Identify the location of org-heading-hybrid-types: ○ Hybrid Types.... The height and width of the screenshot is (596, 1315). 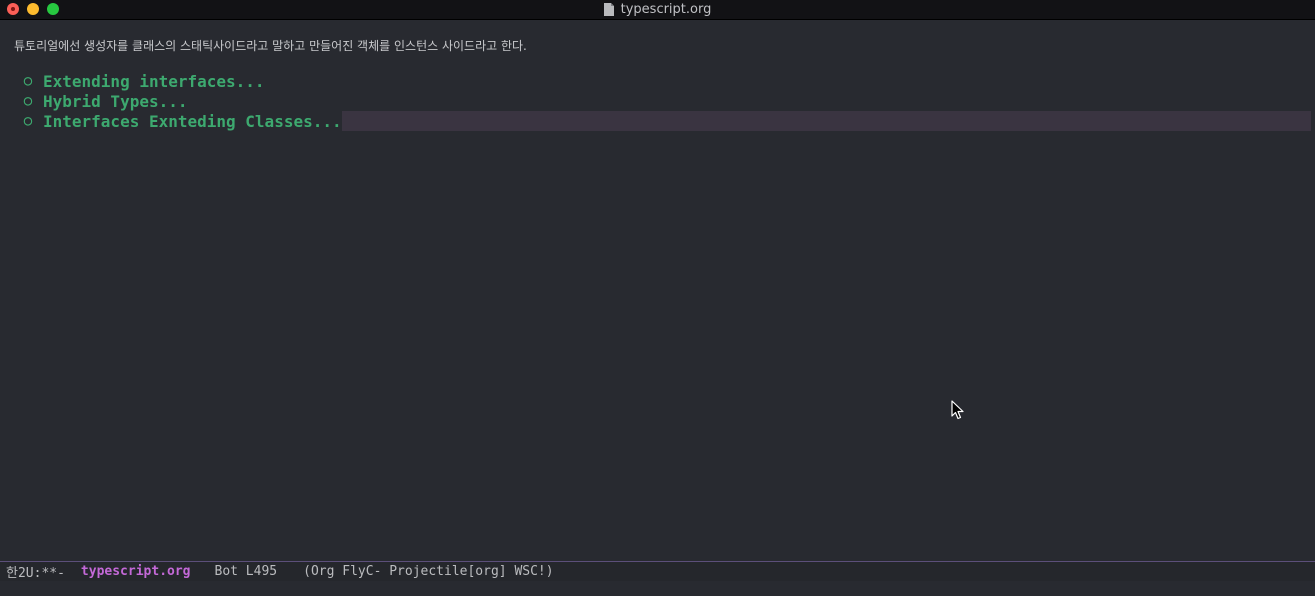
(655, 101).